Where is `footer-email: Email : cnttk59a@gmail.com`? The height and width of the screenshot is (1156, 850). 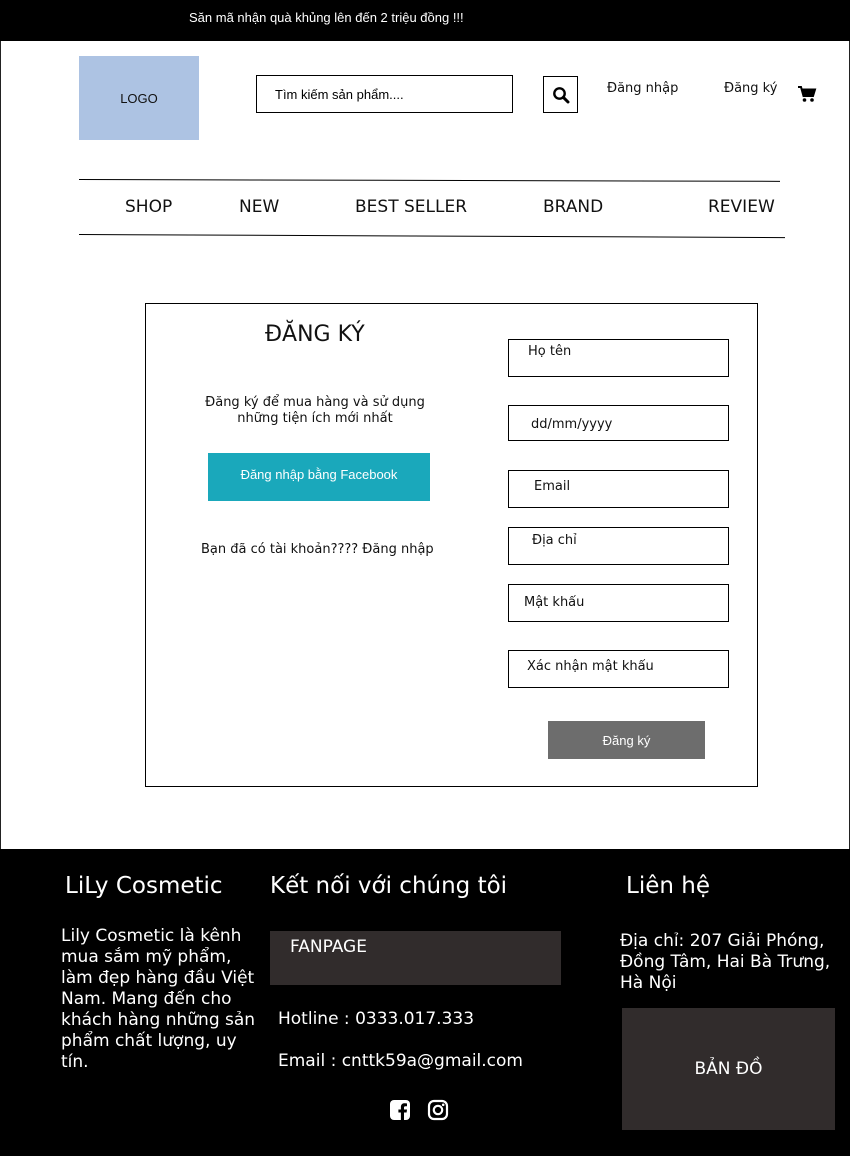 footer-email: Email : cnttk59a@gmail.com is located at coordinates (400, 1061).